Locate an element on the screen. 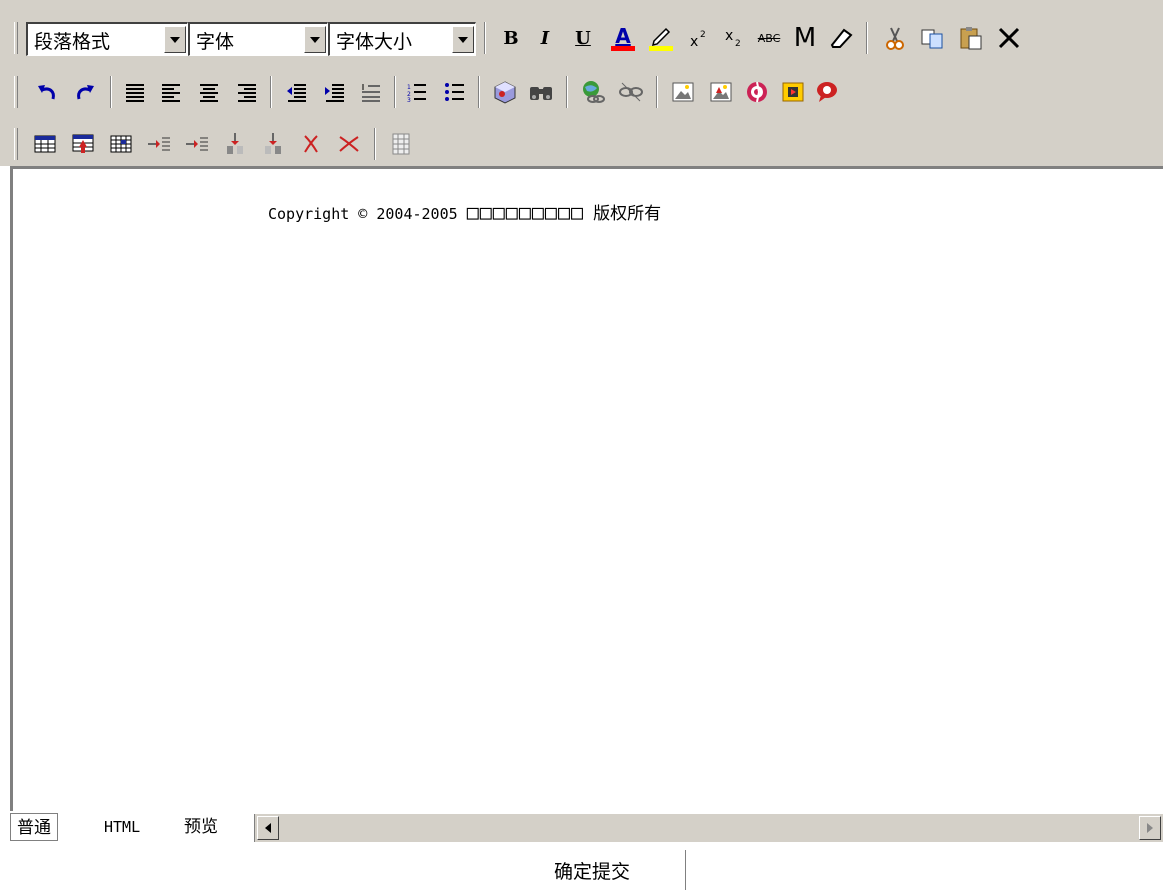 Image resolution: width=1163 pixels, height=894 pixels. ordered-list-icon: 123 is located at coordinates (416, 93).